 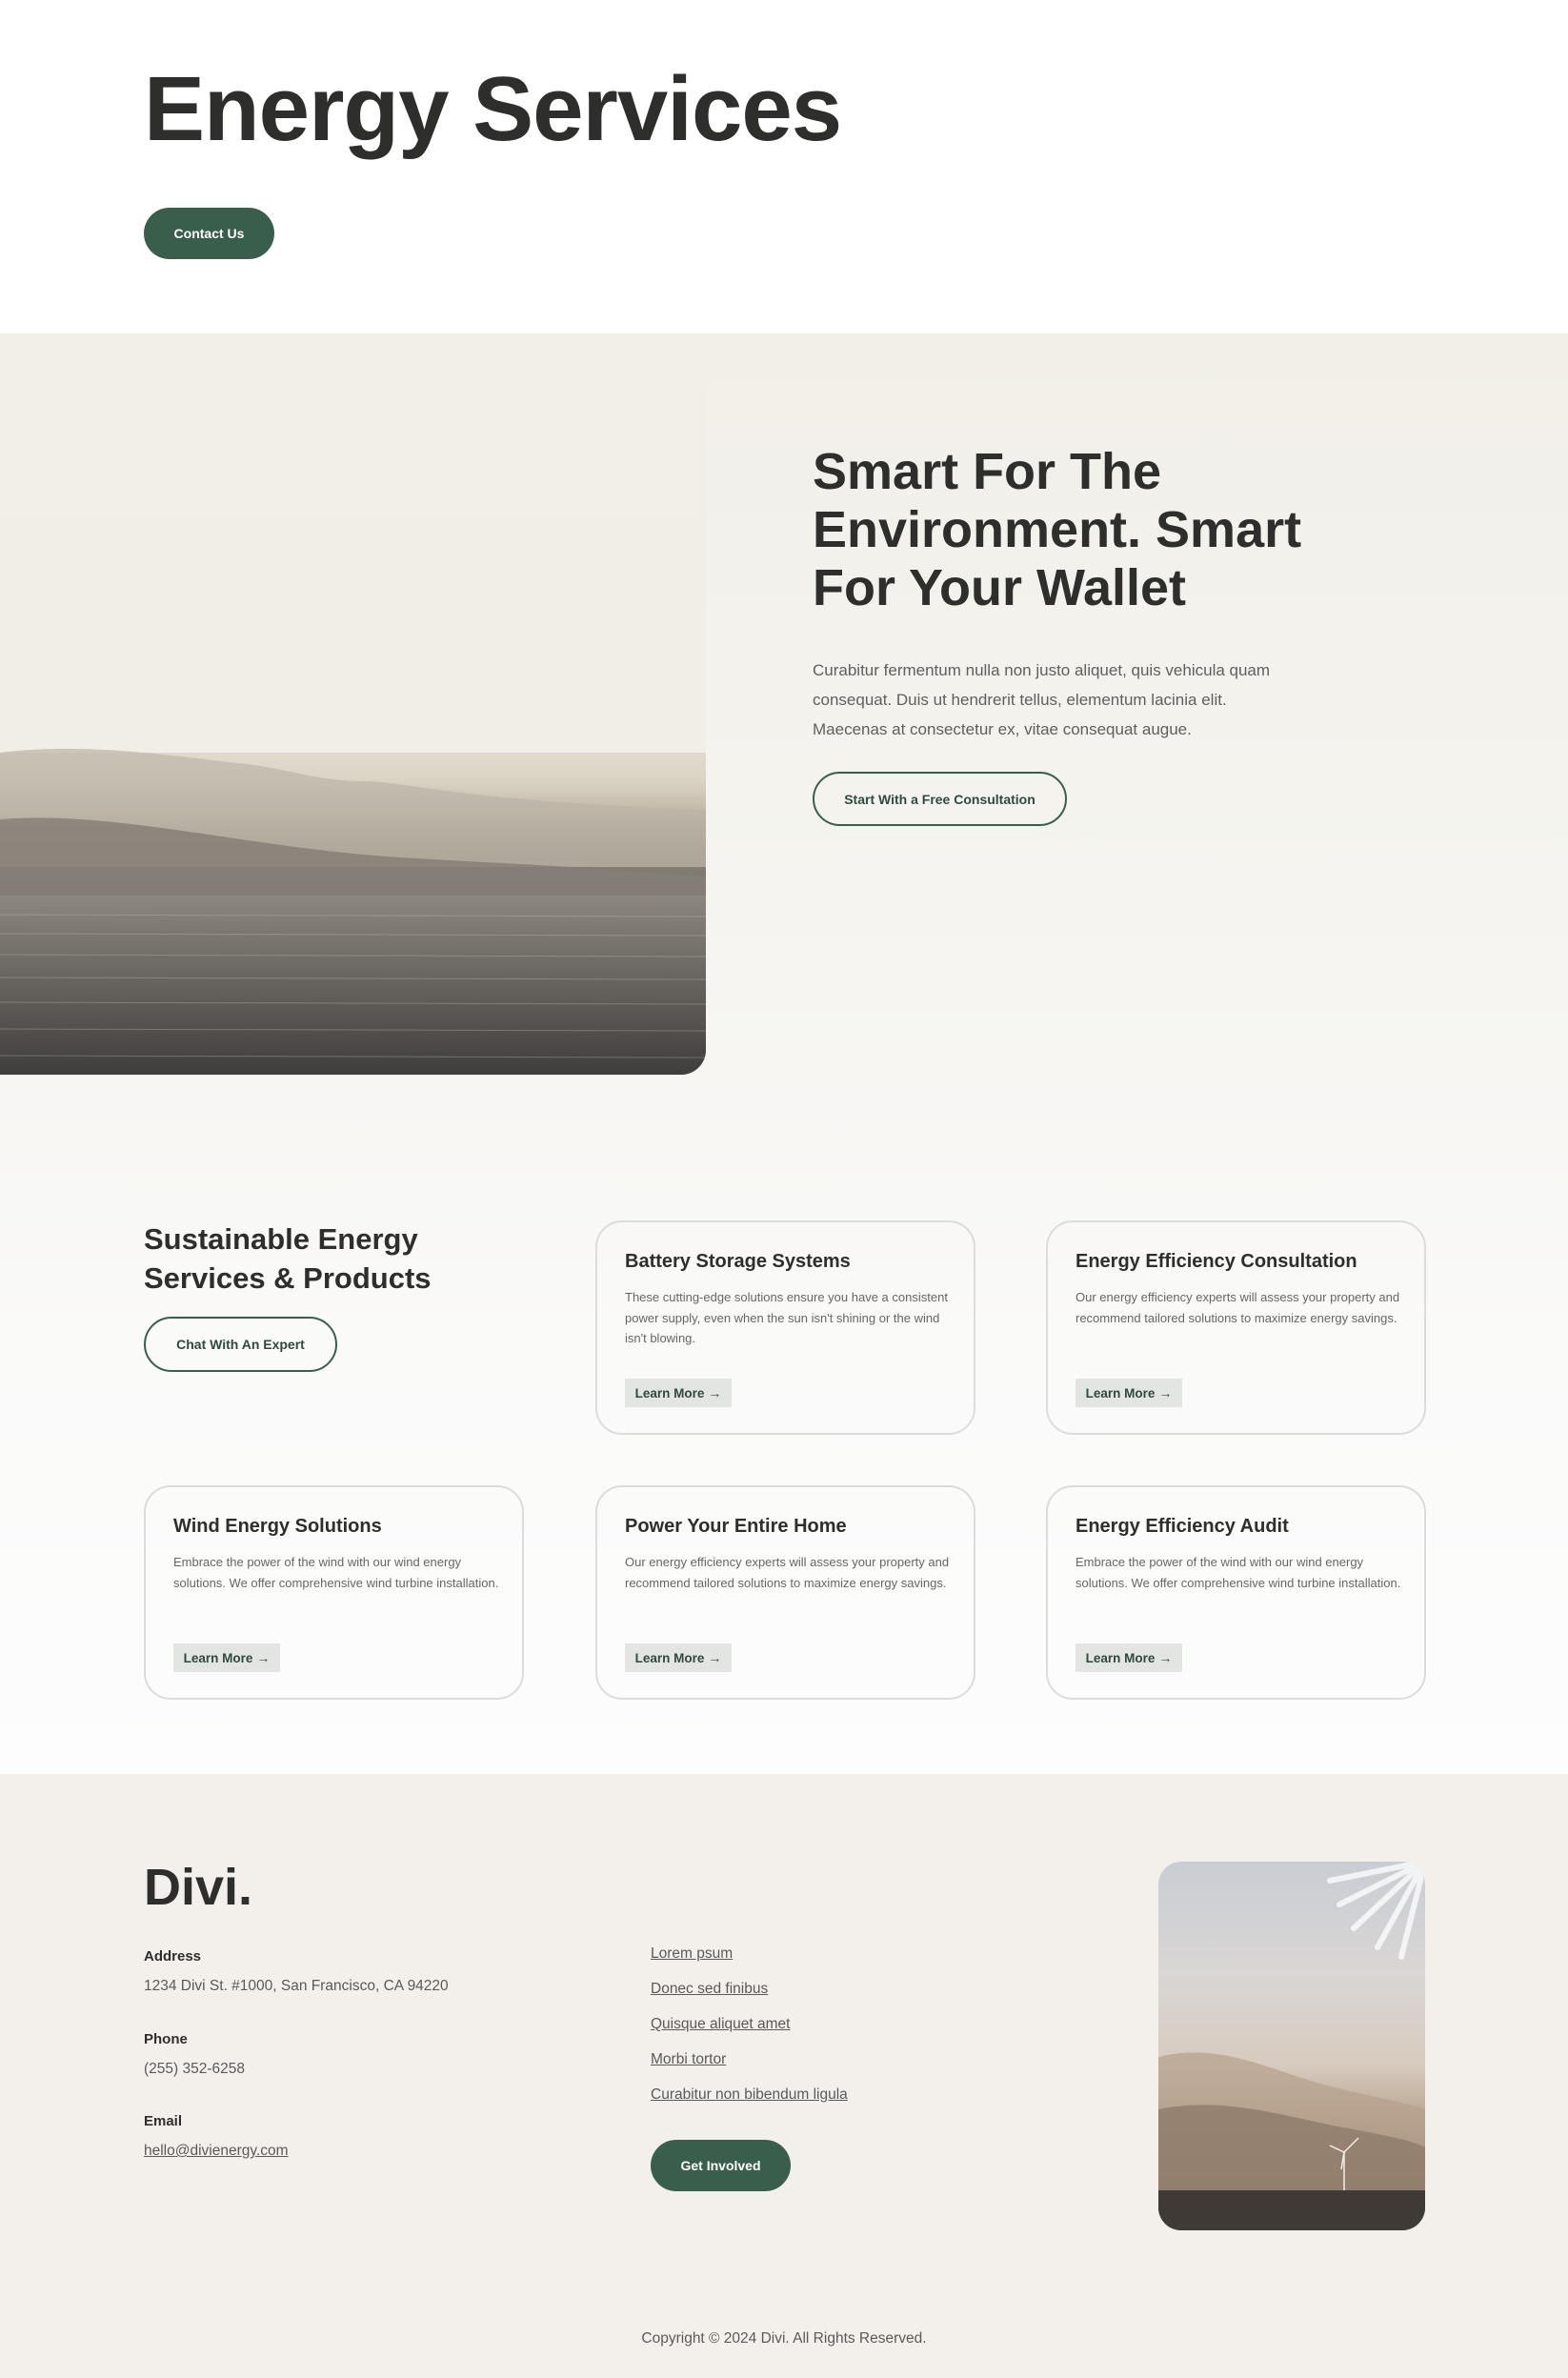 What do you see at coordinates (163, 2121) in the screenshot?
I see `email-label: Email` at bounding box center [163, 2121].